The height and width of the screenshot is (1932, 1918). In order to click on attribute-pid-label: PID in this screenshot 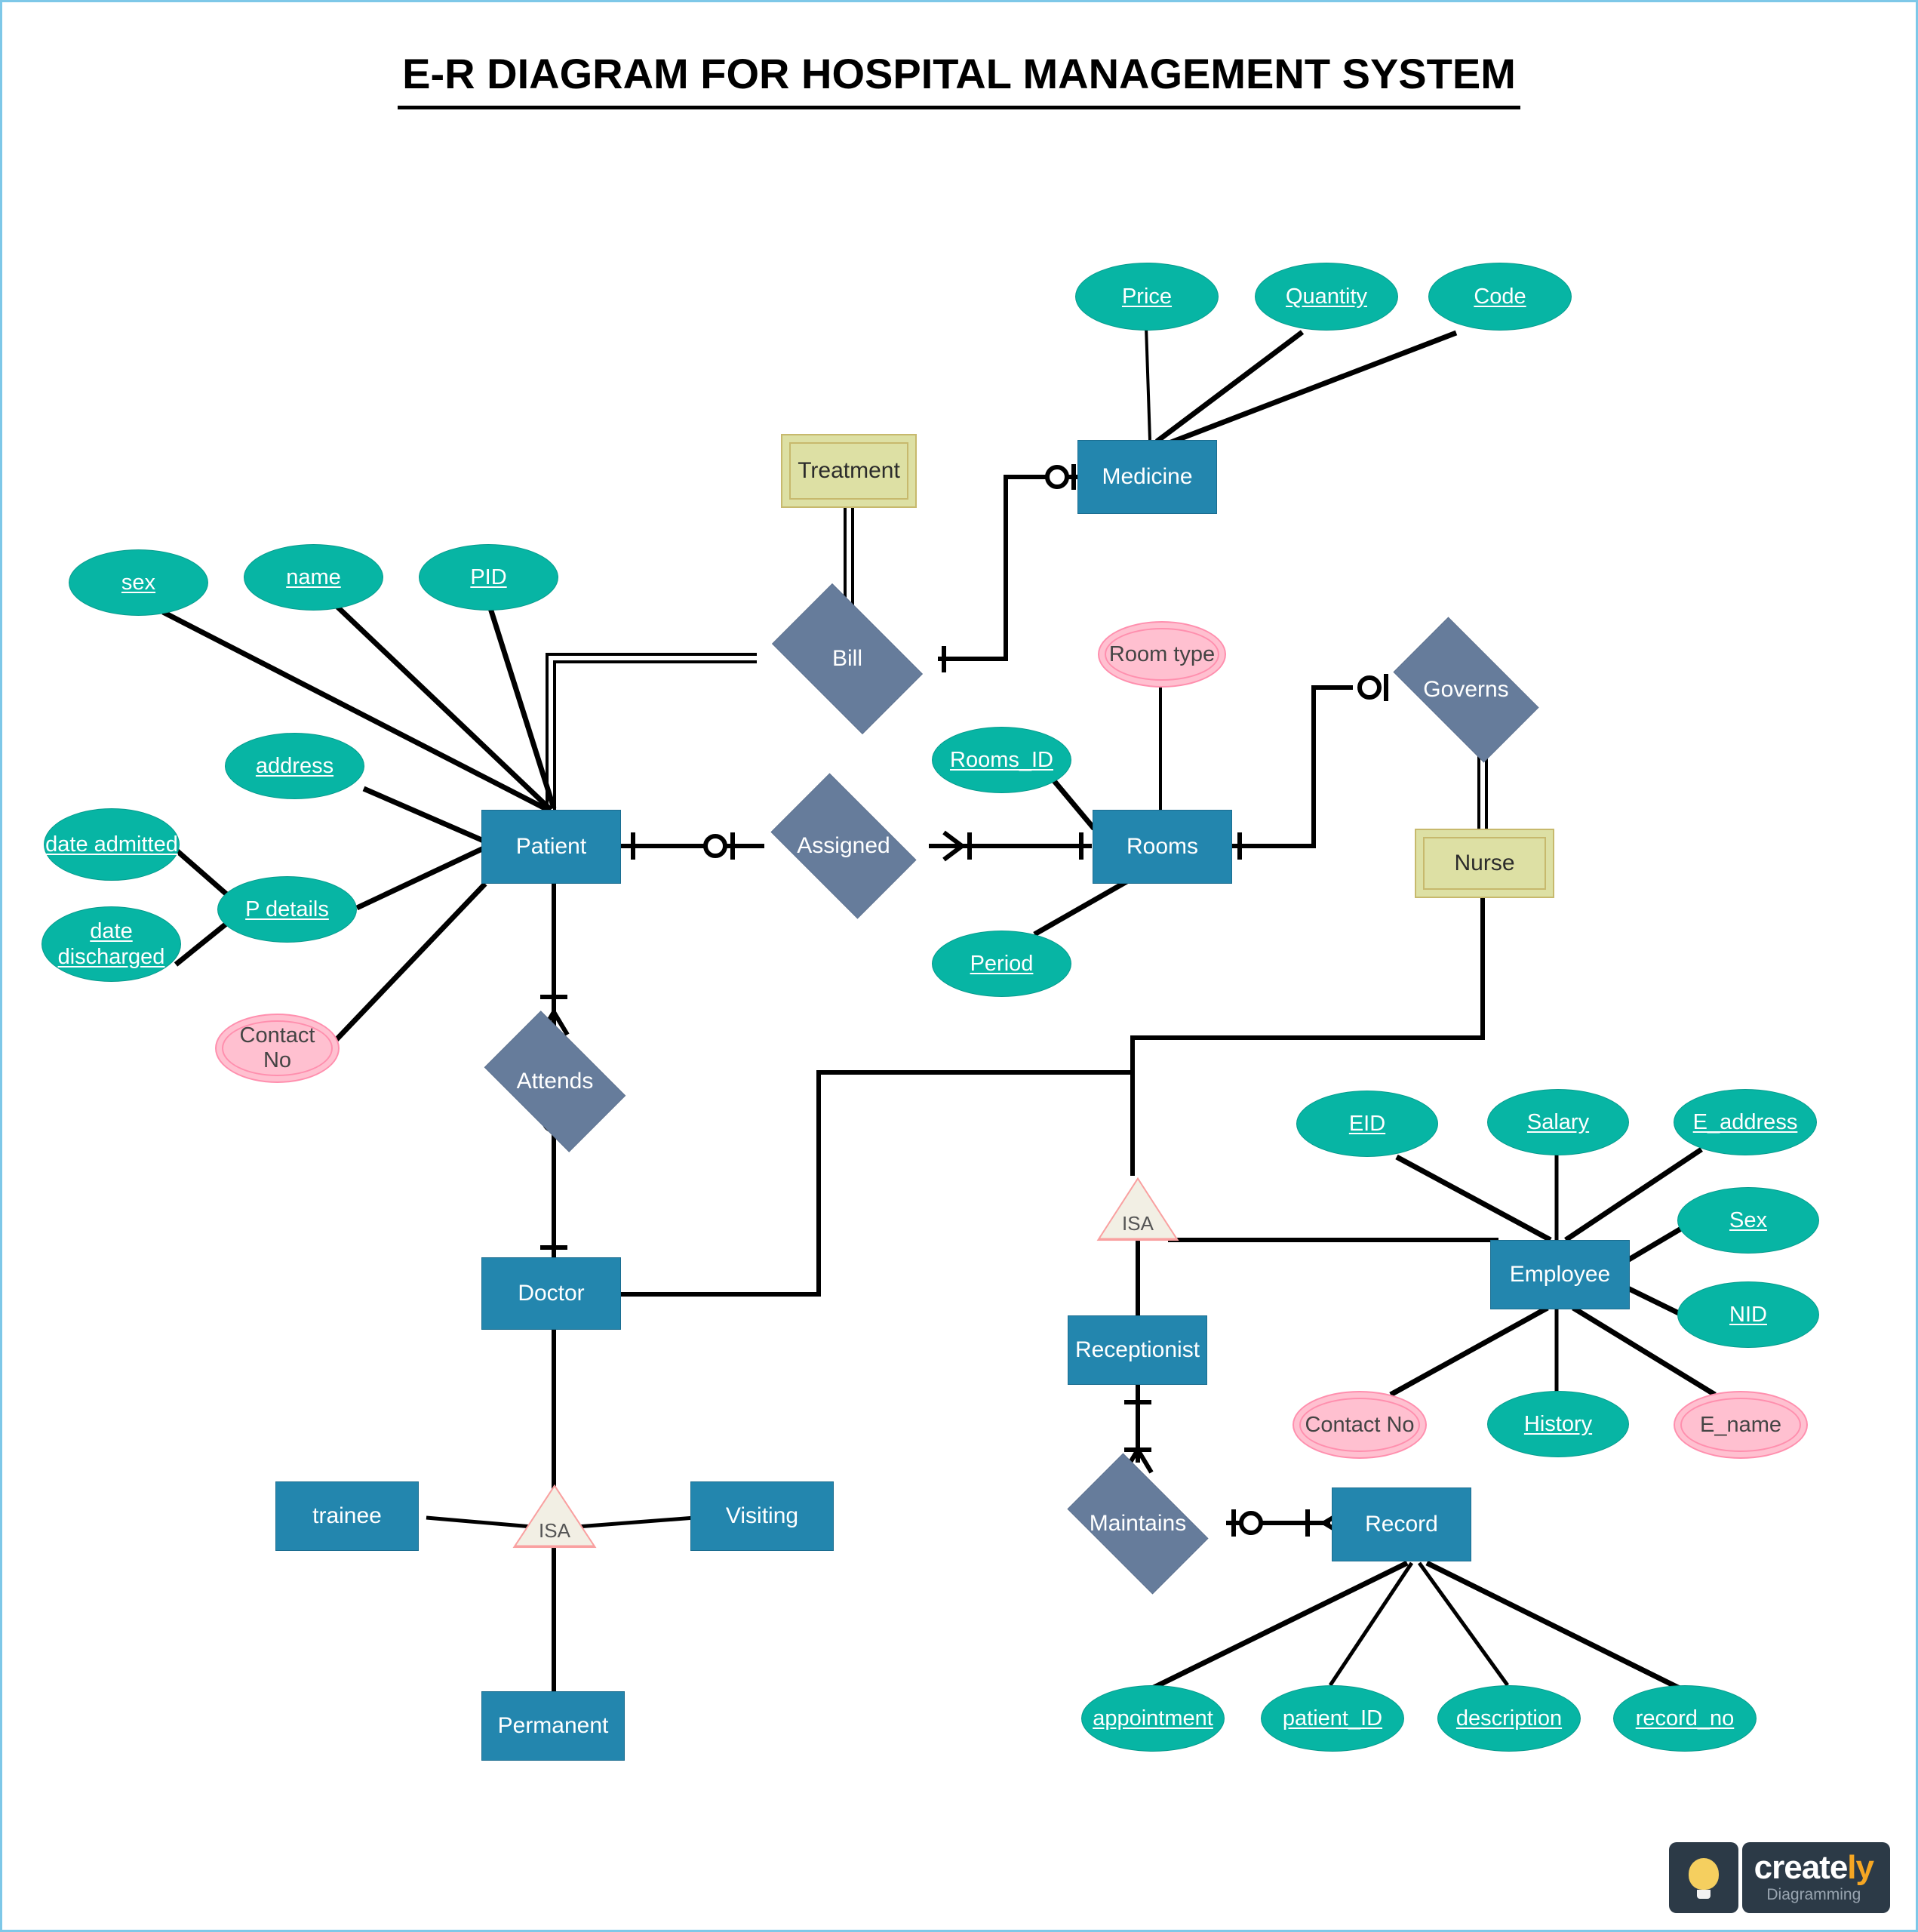, I will do `click(488, 577)`.